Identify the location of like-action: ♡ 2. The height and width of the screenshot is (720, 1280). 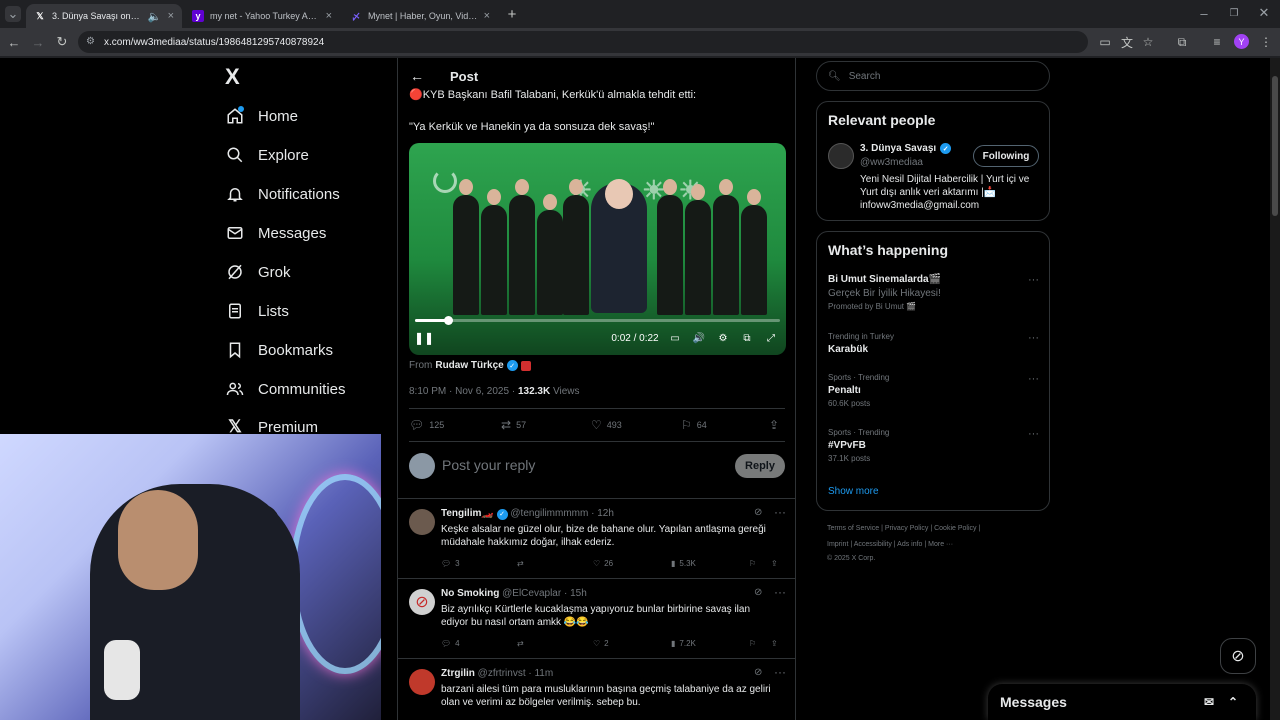
(601, 643).